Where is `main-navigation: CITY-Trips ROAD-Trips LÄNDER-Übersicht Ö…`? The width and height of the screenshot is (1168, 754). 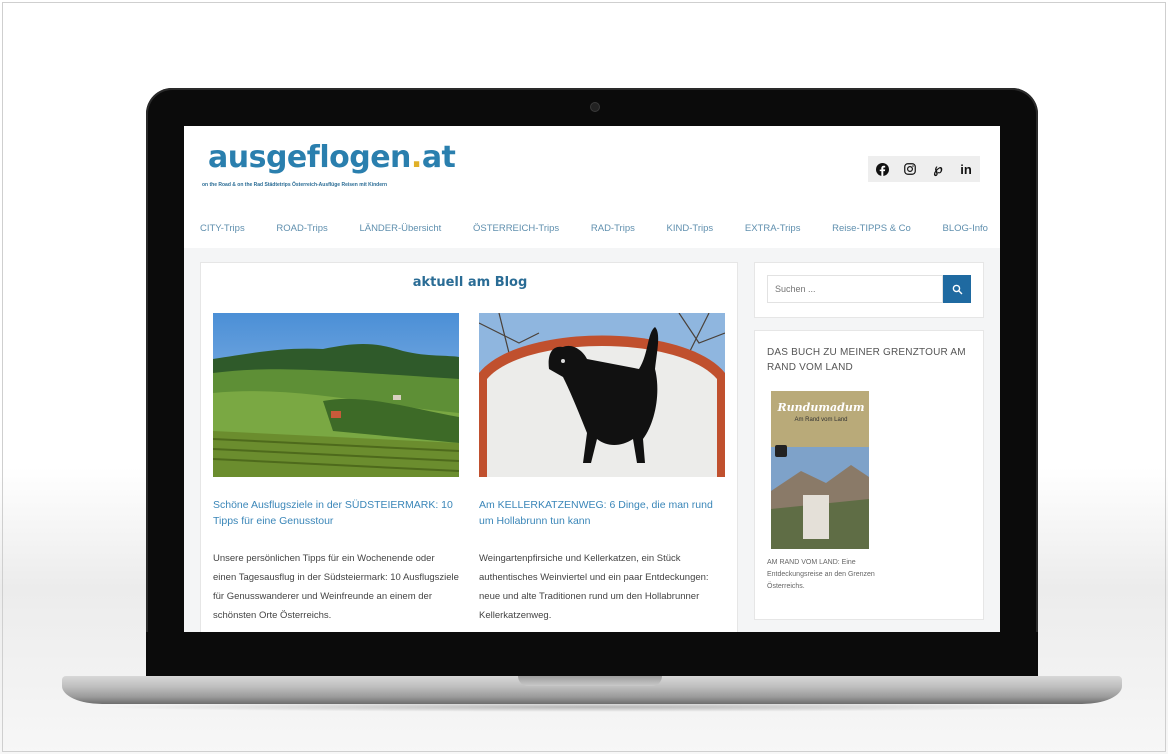 main-navigation: CITY-Trips ROAD-Trips LÄNDER-Übersicht Ö… is located at coordinates (592, 228).